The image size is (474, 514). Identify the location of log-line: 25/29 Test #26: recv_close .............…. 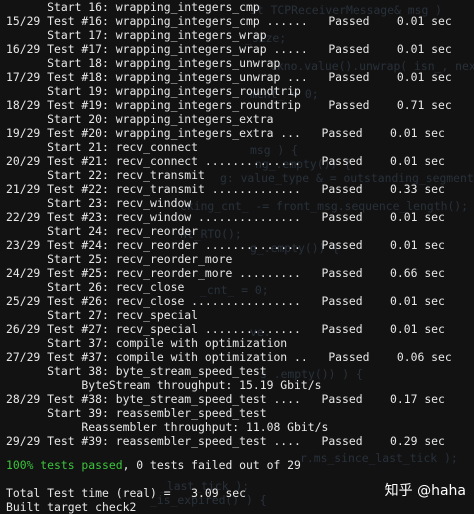
(225, 301).